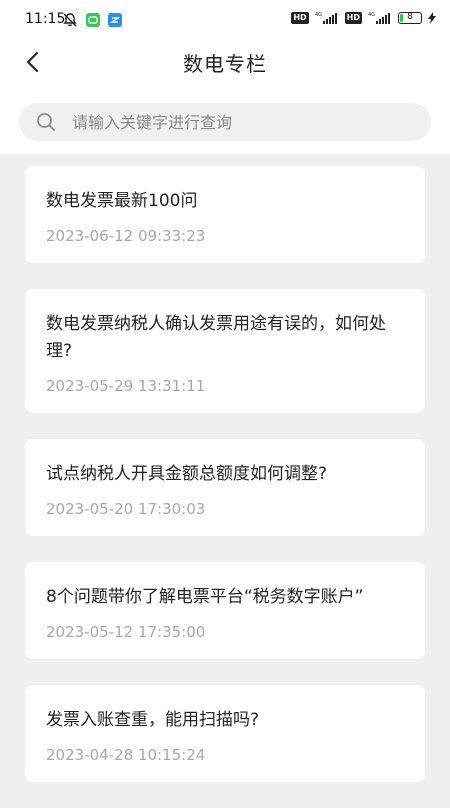 Image resolution: width=450 pixels, height=808 pixels. What do you see at coordinates (225, 610) in the screenshot?
I see `article-card: 8个问题带你了解电票平台“税务数字账户” 2023-05-12 17:35:00` at bounding box center [225, 610].